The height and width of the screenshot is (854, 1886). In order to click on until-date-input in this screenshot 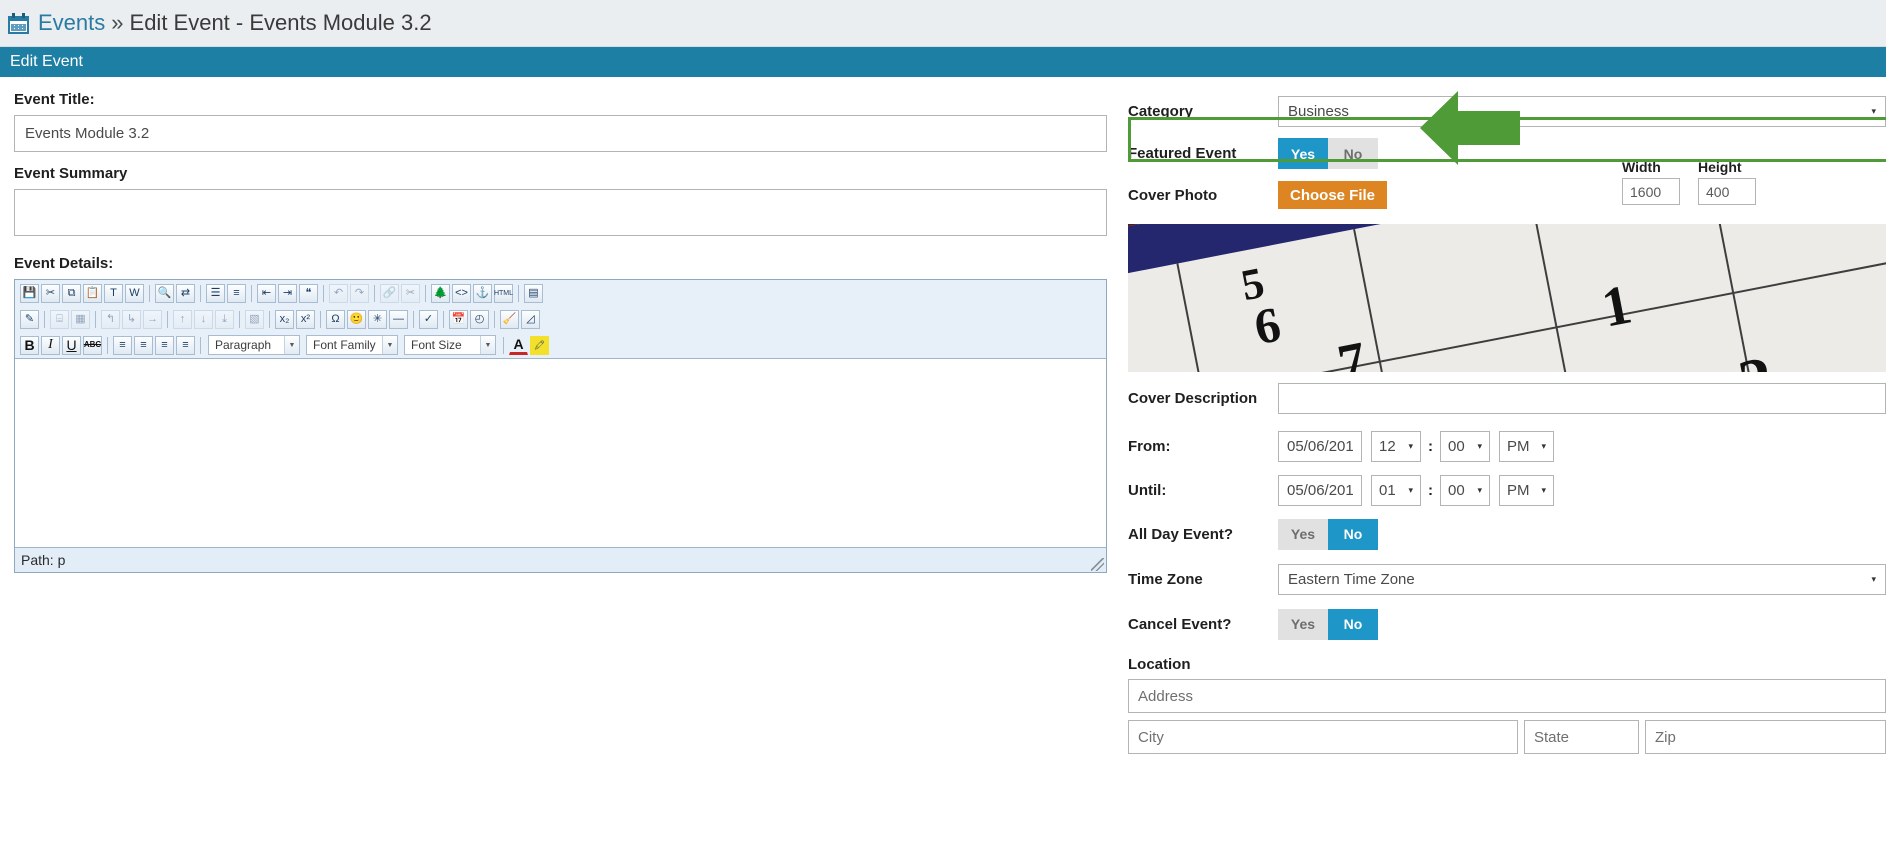, I will do `click(1320, 490)`.